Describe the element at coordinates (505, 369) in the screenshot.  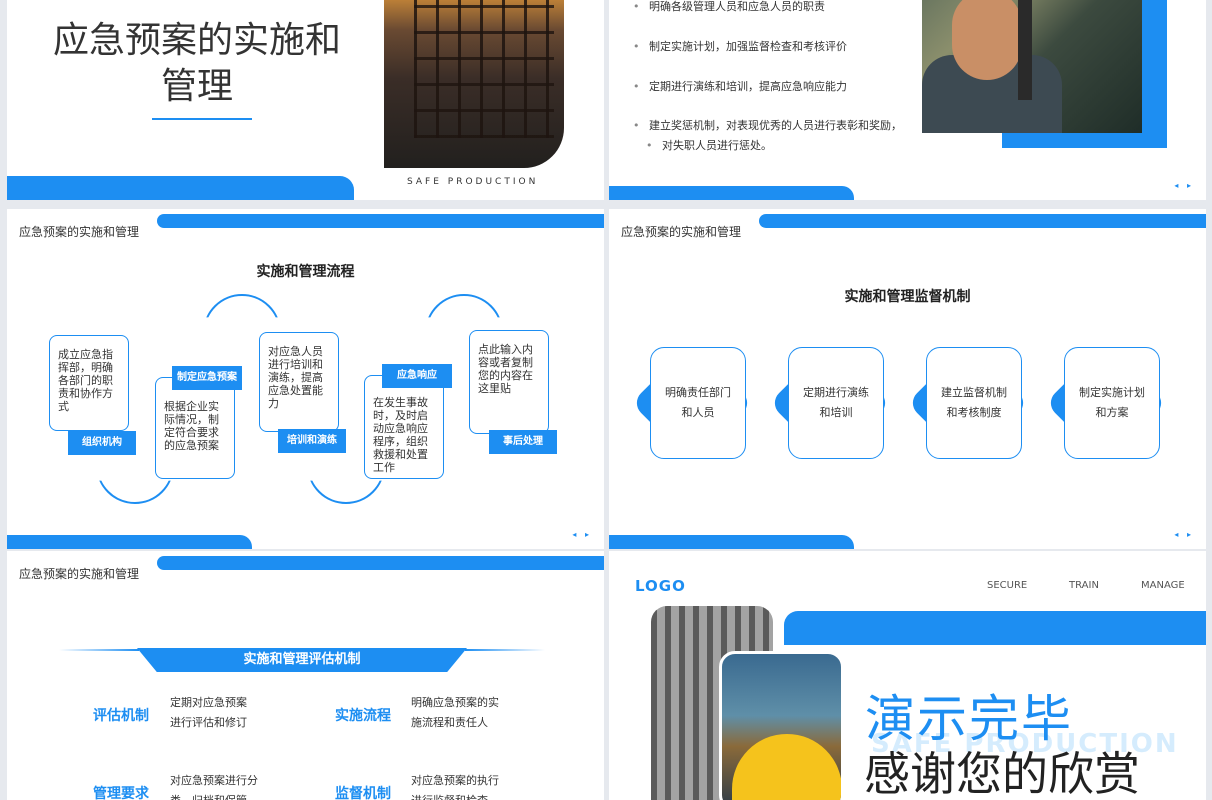
I see `step-text: 点此输入内容或者复制您的内容在这里贴` at that location.